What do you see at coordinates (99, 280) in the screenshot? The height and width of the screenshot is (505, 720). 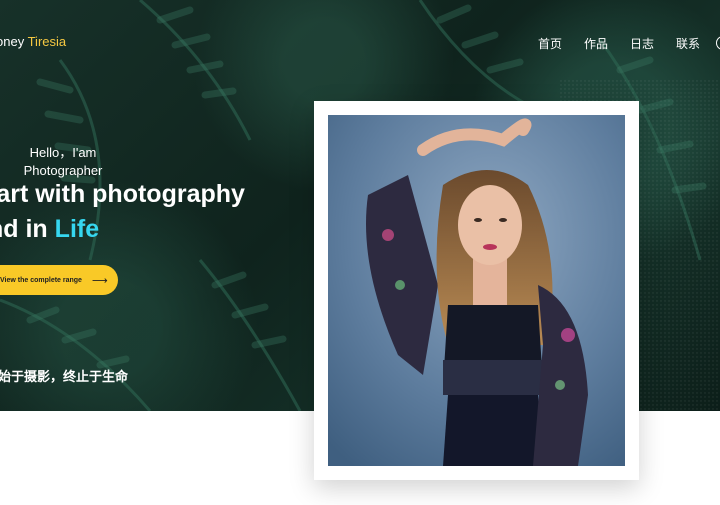 I see `arrow-right-icon: ⟶` at bounding box center [99, 280].